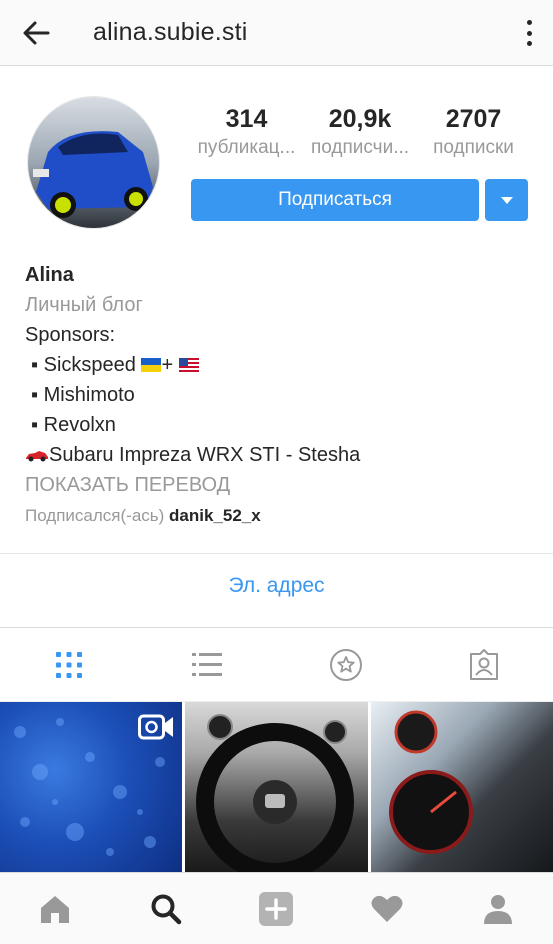 The width and height of the screenshot is (553, 944). What do you see at coordinates (276, 33) in the screenshot?
I see `top-bar: alina.subie.sti` at bounding box center [276, 33].